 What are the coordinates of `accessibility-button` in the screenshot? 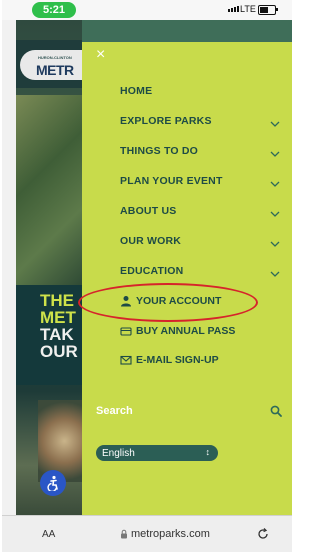 It's located at (53, 483).